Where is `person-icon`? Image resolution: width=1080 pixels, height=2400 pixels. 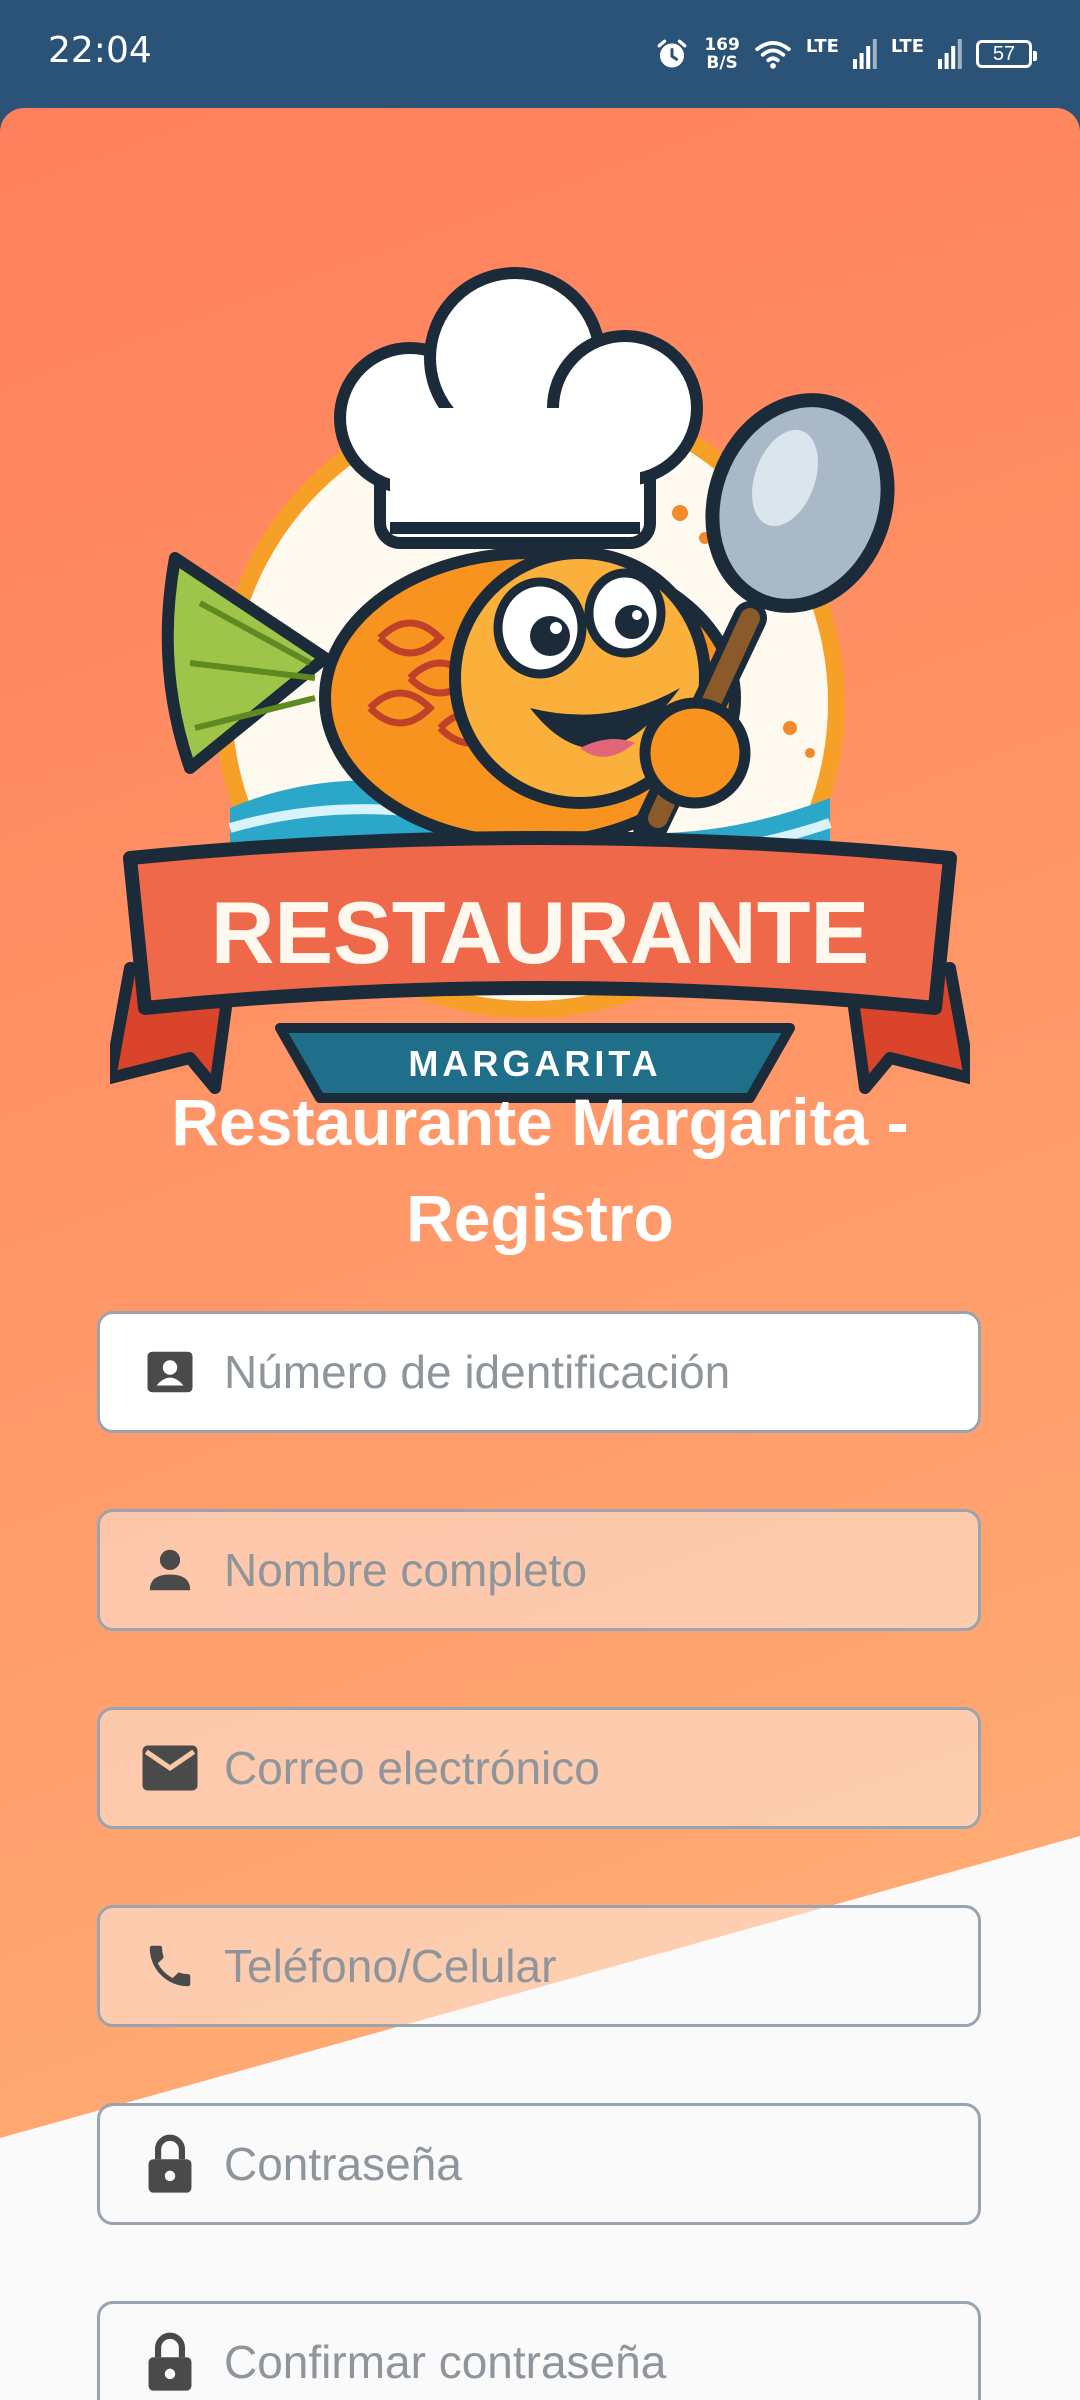
person-icon is located at coordinates (170, 1570).